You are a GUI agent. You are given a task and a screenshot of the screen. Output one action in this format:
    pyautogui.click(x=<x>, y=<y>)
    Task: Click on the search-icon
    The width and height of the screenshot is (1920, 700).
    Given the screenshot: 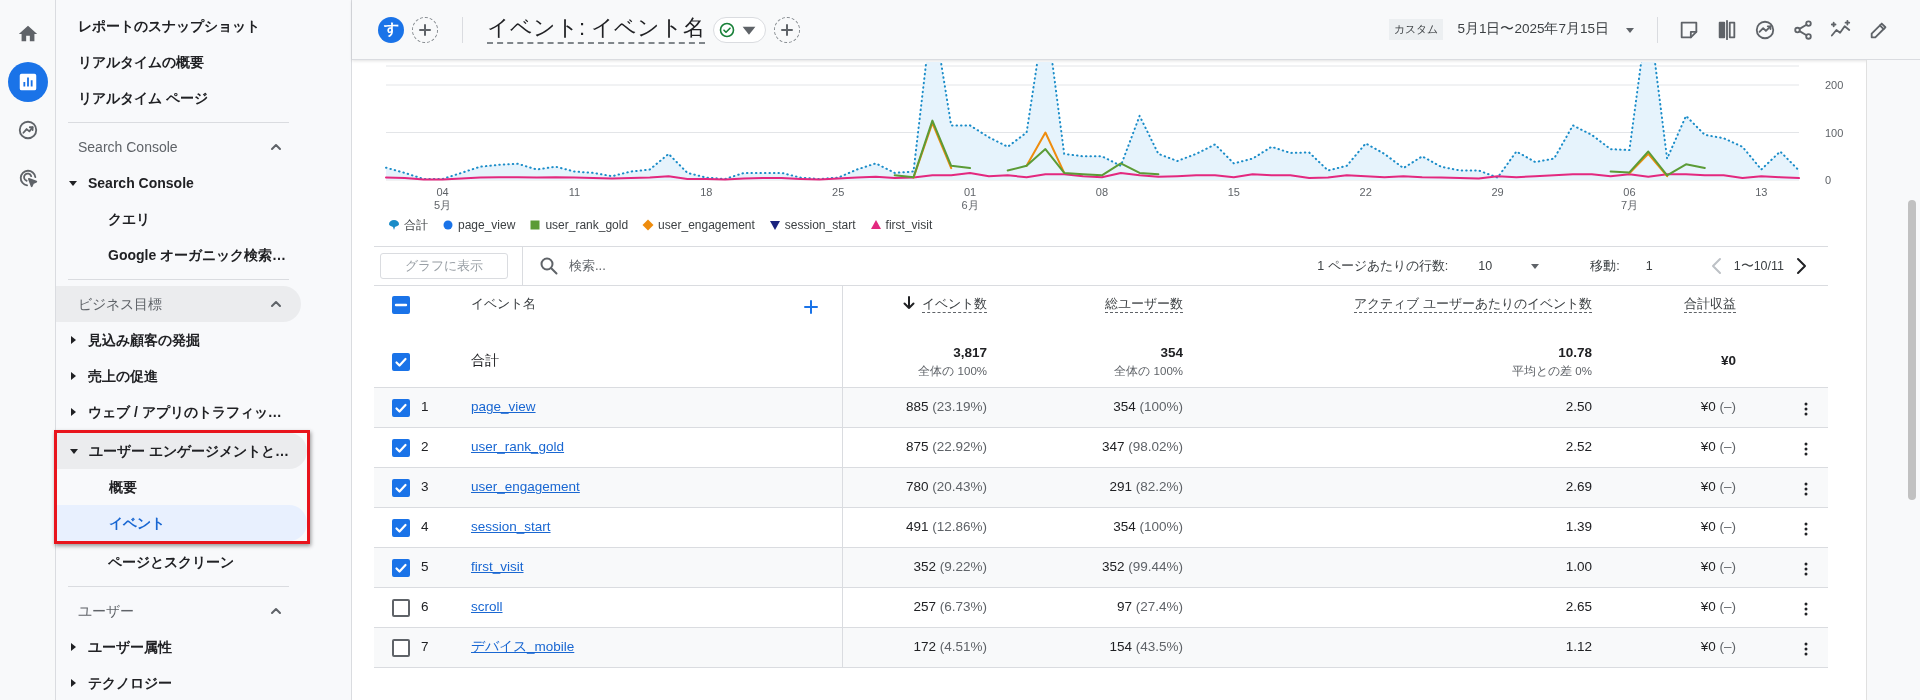 What is the action you would take?
    pyautogui.click(x=549, y=266)
    